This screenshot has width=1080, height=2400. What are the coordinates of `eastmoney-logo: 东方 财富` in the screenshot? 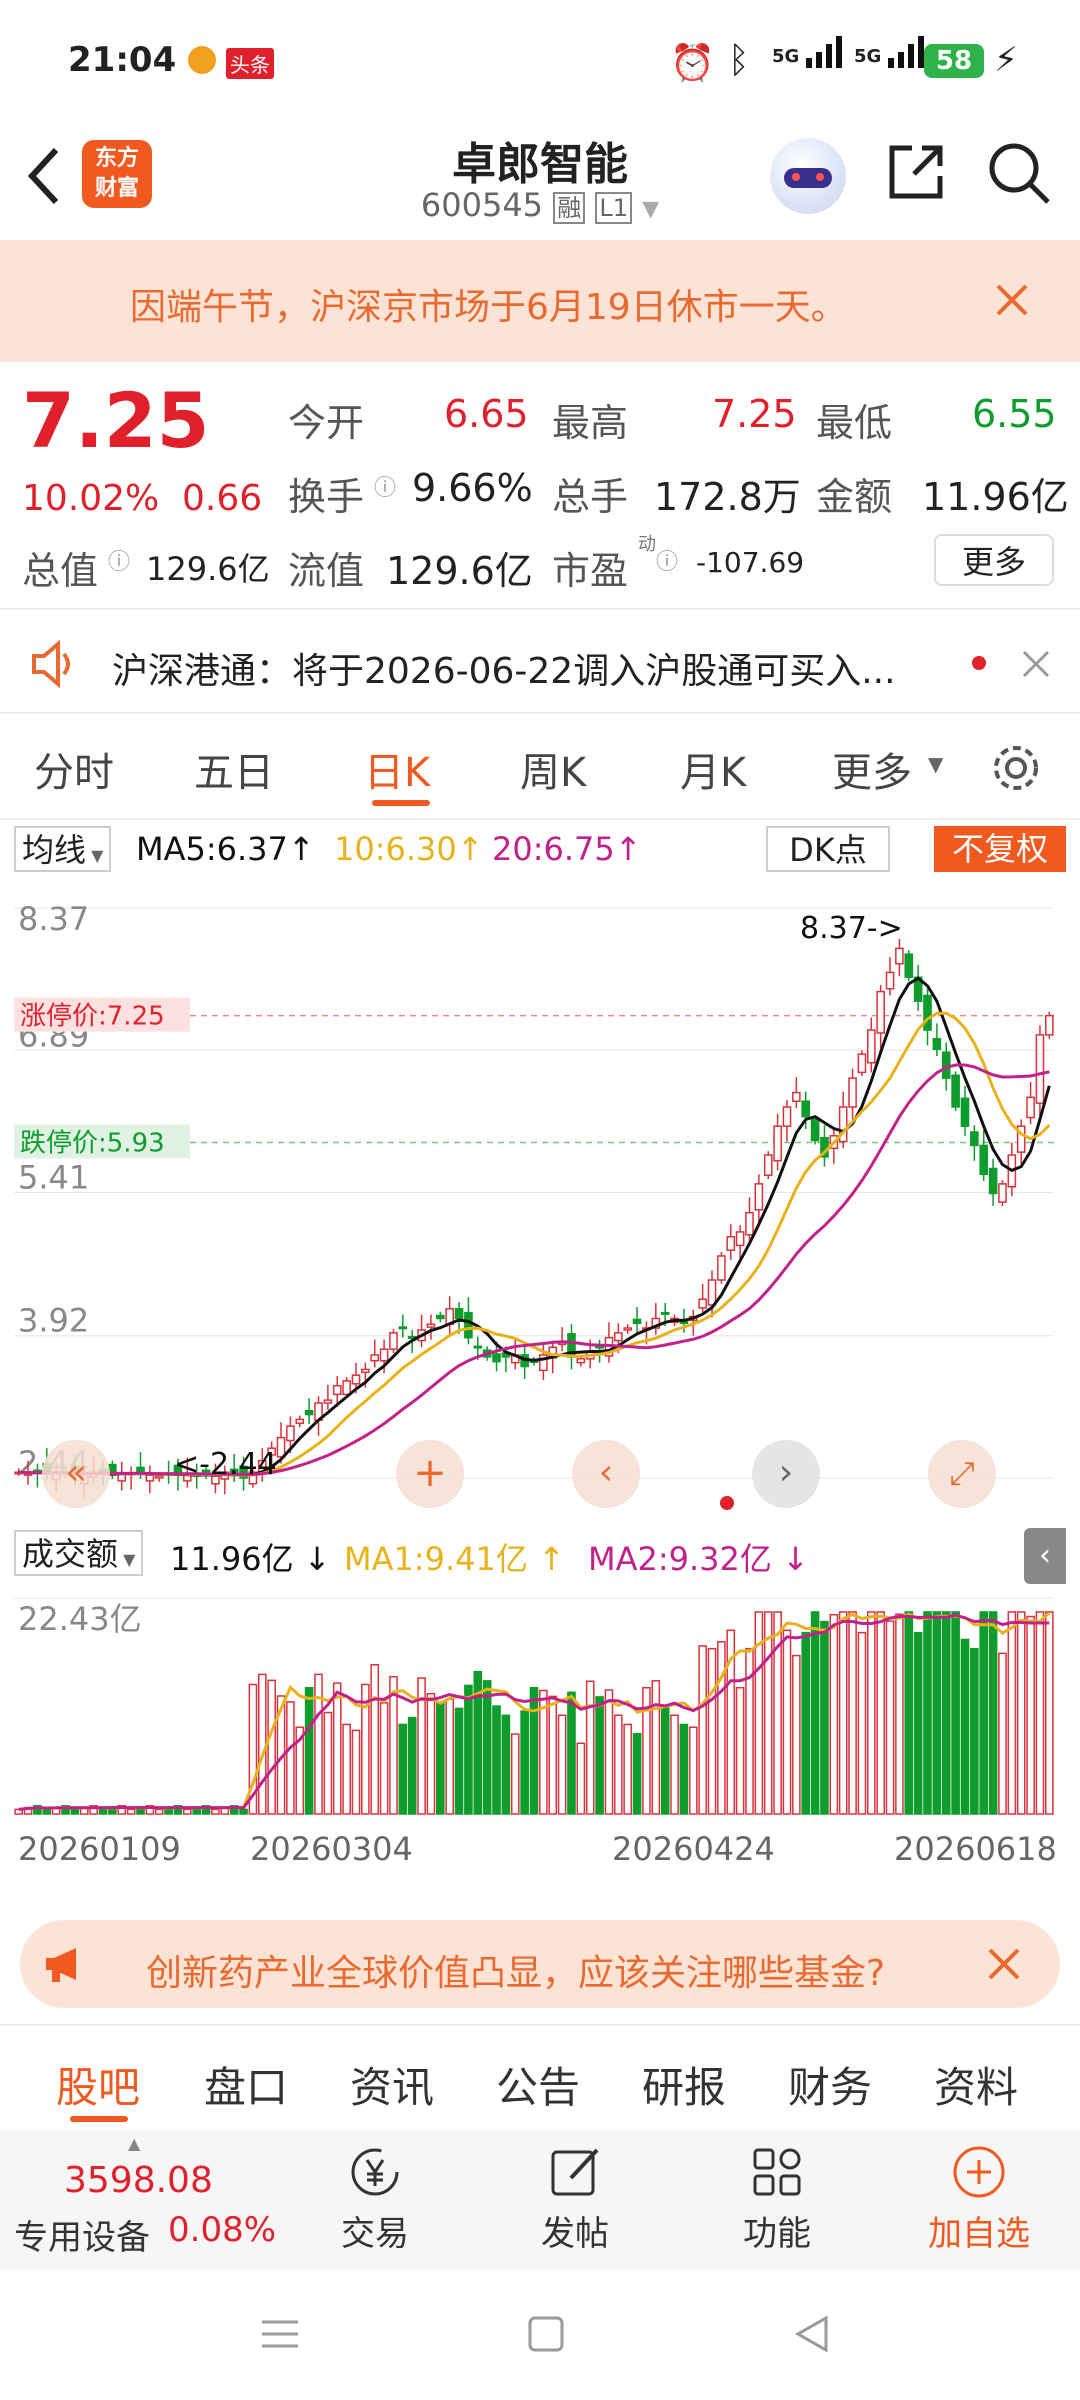 It's located at (117, 174).